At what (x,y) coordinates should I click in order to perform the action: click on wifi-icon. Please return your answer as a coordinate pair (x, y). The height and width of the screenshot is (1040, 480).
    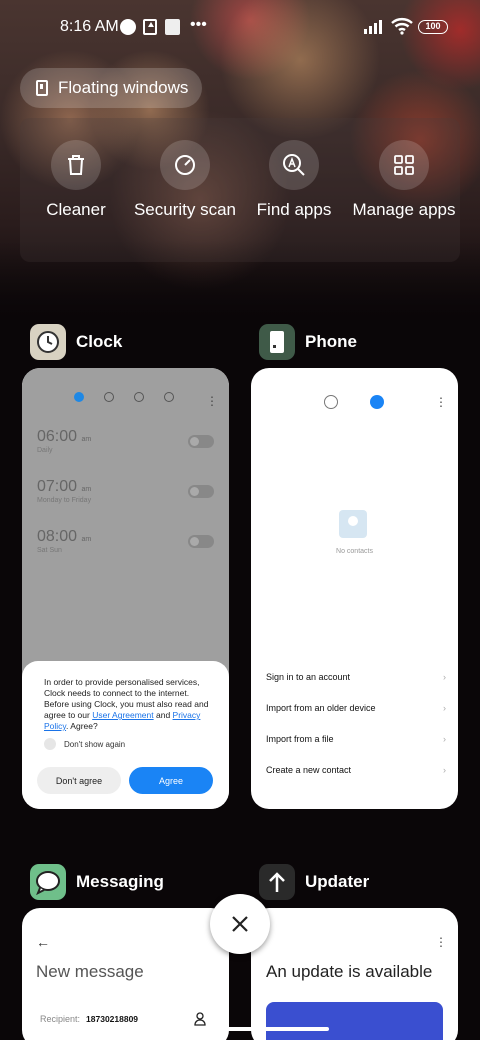
    Looking at the image, I should click on (402, 26).